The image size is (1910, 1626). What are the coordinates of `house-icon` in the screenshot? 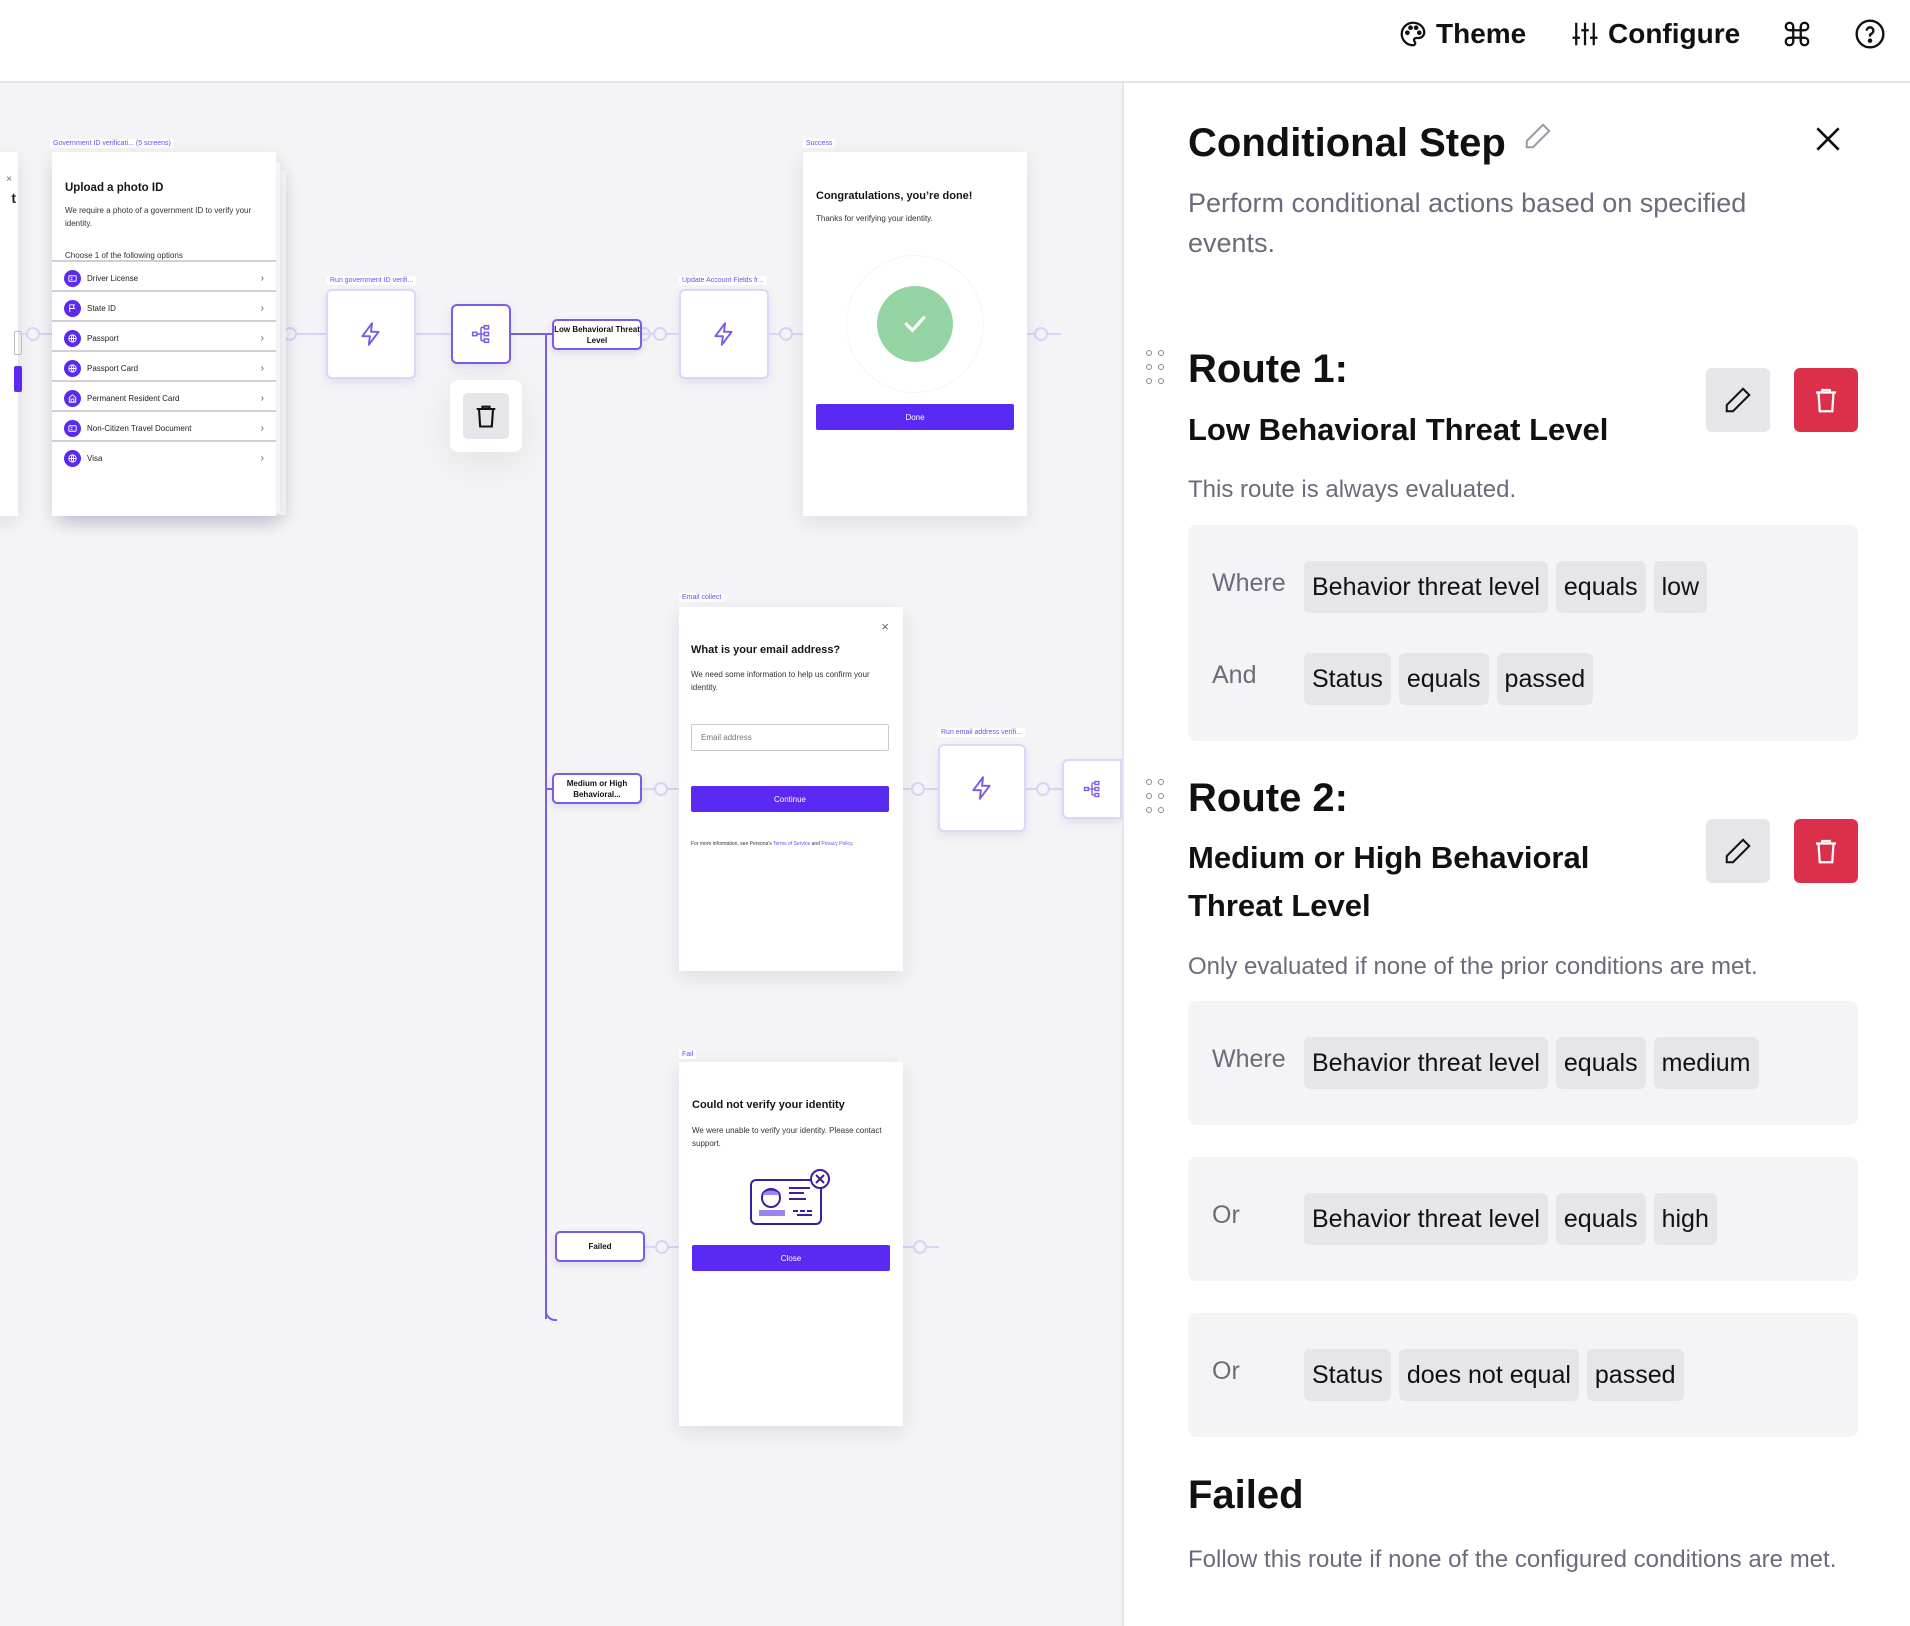 It's located at (72, 398).